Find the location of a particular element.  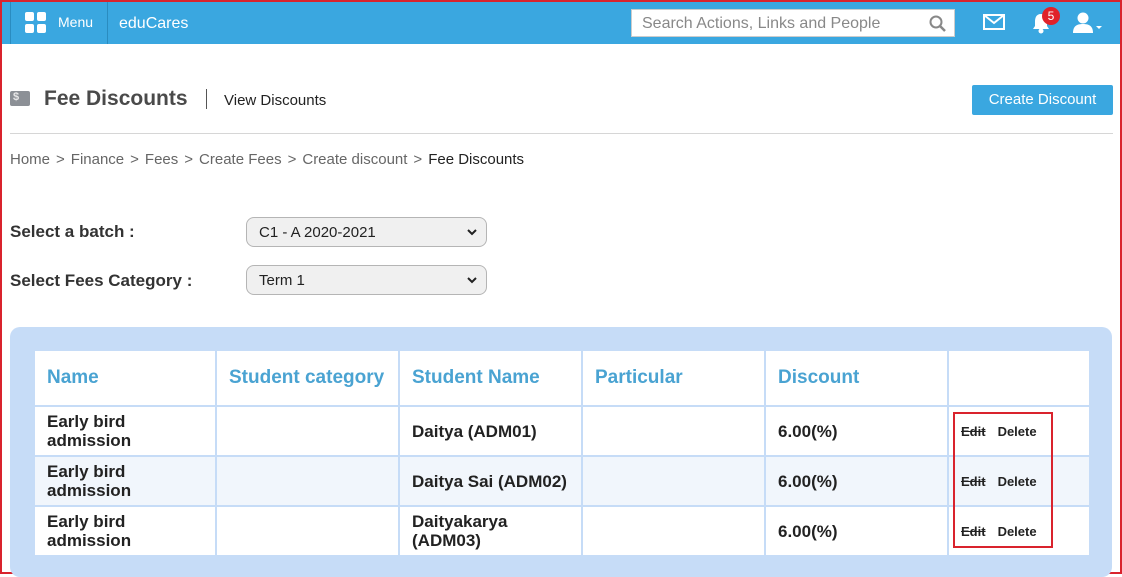

search-box is located at coordinates (793, 23).